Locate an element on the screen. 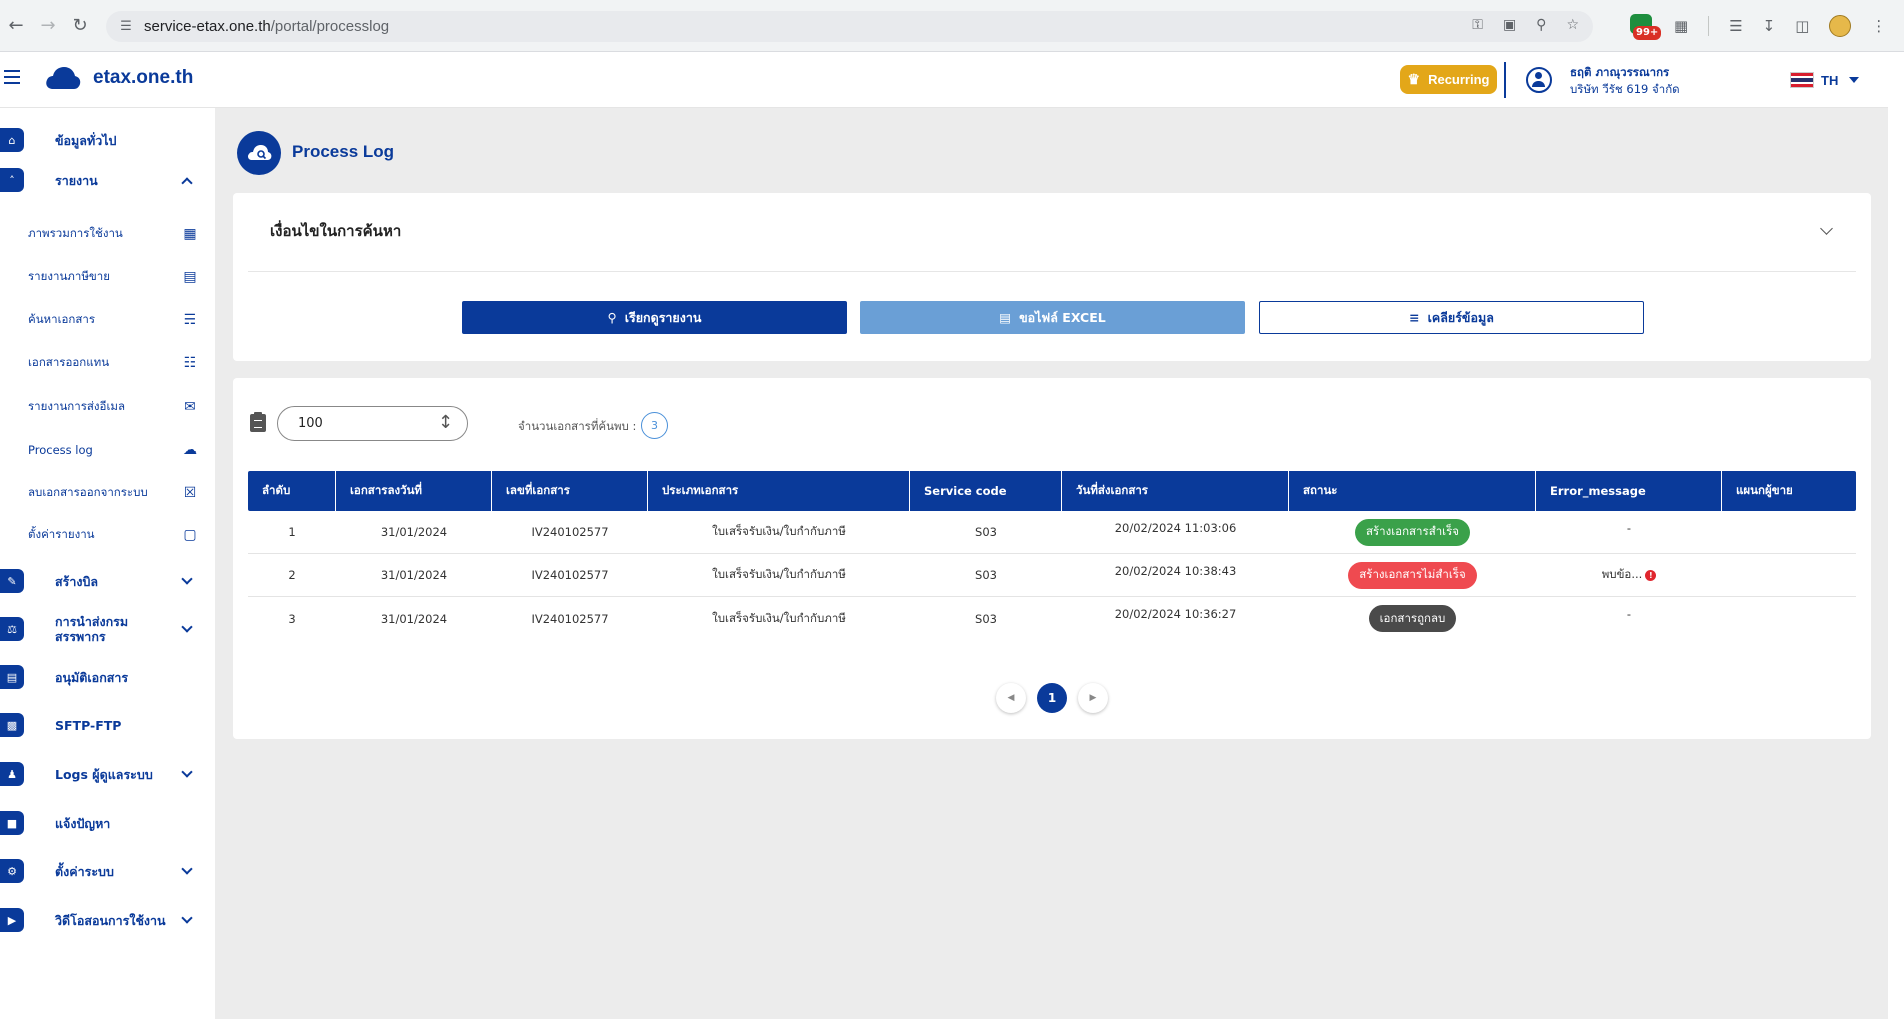  column-header: Error_message is located at coordinates (1629, 491).